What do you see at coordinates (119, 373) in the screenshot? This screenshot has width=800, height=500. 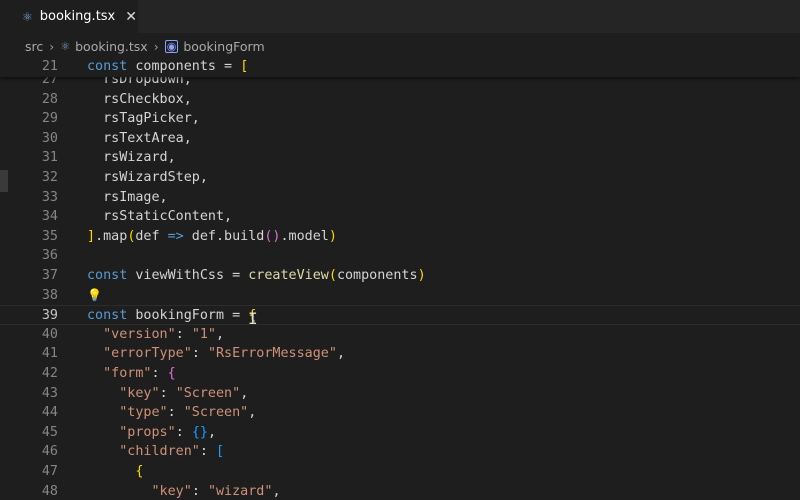 I see `code-token: "form"` at bounding box center [119, 373].